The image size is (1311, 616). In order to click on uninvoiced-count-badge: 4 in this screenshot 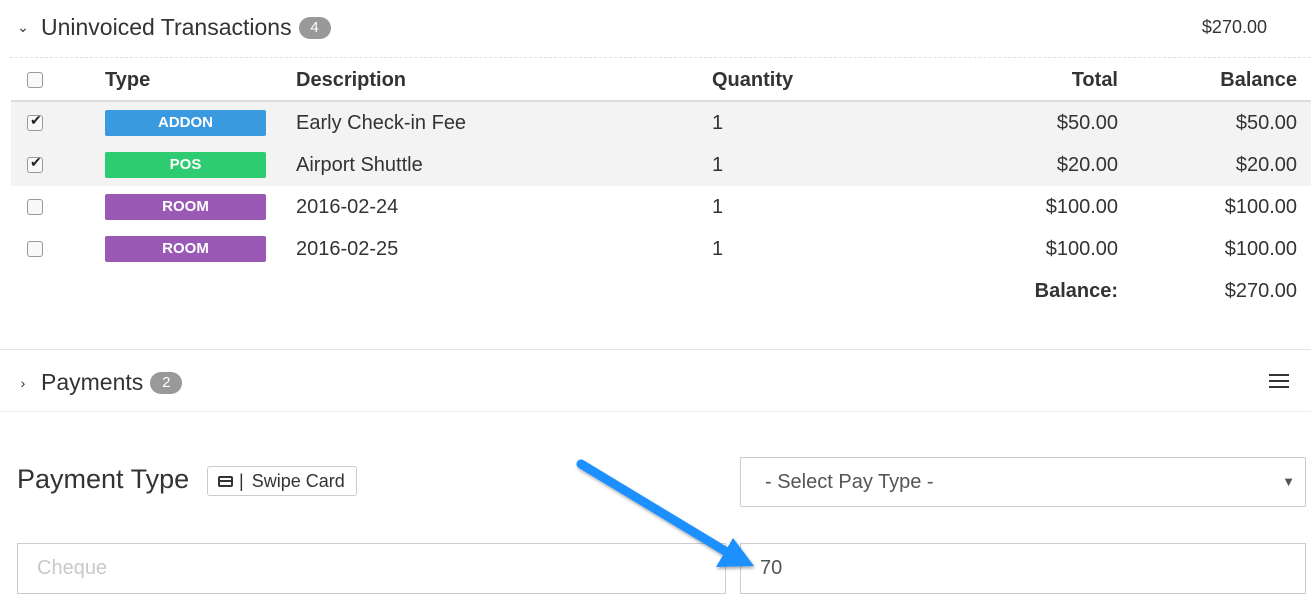, I will do `click(314, 27)`.